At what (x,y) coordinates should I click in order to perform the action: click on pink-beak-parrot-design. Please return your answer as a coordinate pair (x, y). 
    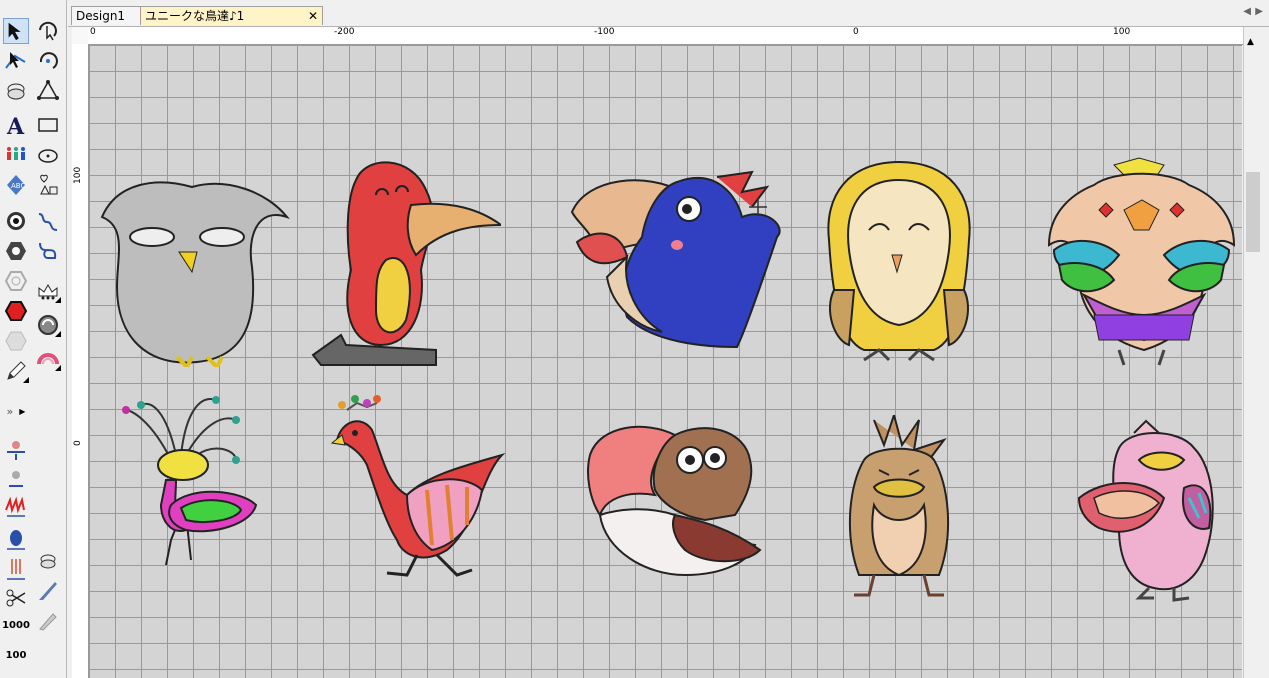
    Looking at the image, I should click on (675, 500).